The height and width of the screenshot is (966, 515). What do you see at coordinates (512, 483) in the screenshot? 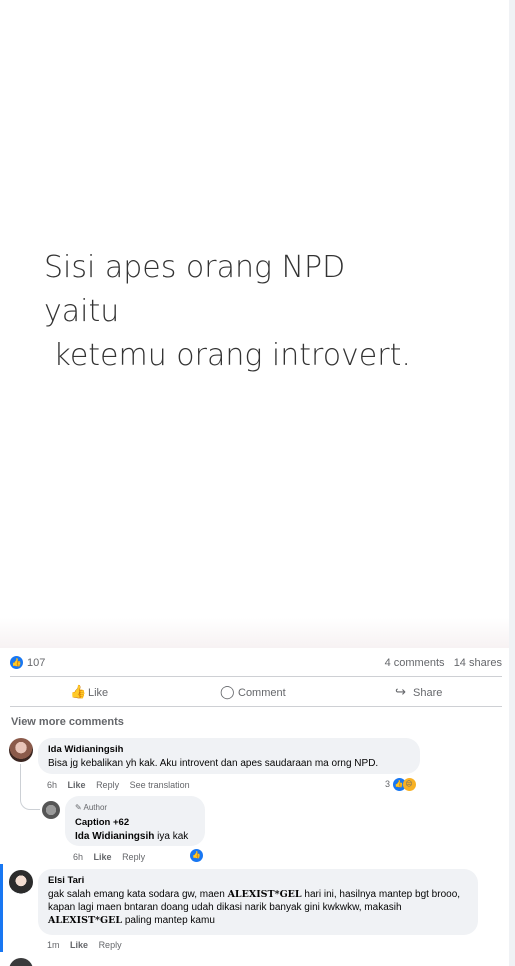
I see `scrollbar` at bounding box center [512, 483].